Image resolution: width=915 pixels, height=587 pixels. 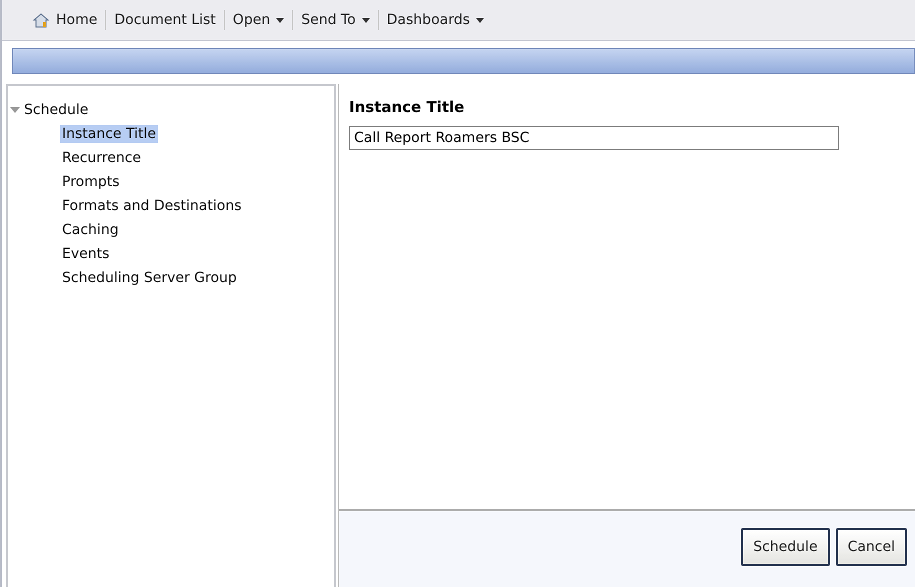 I want to click on section-heading: Instance Title, so click(x=407, y=107).